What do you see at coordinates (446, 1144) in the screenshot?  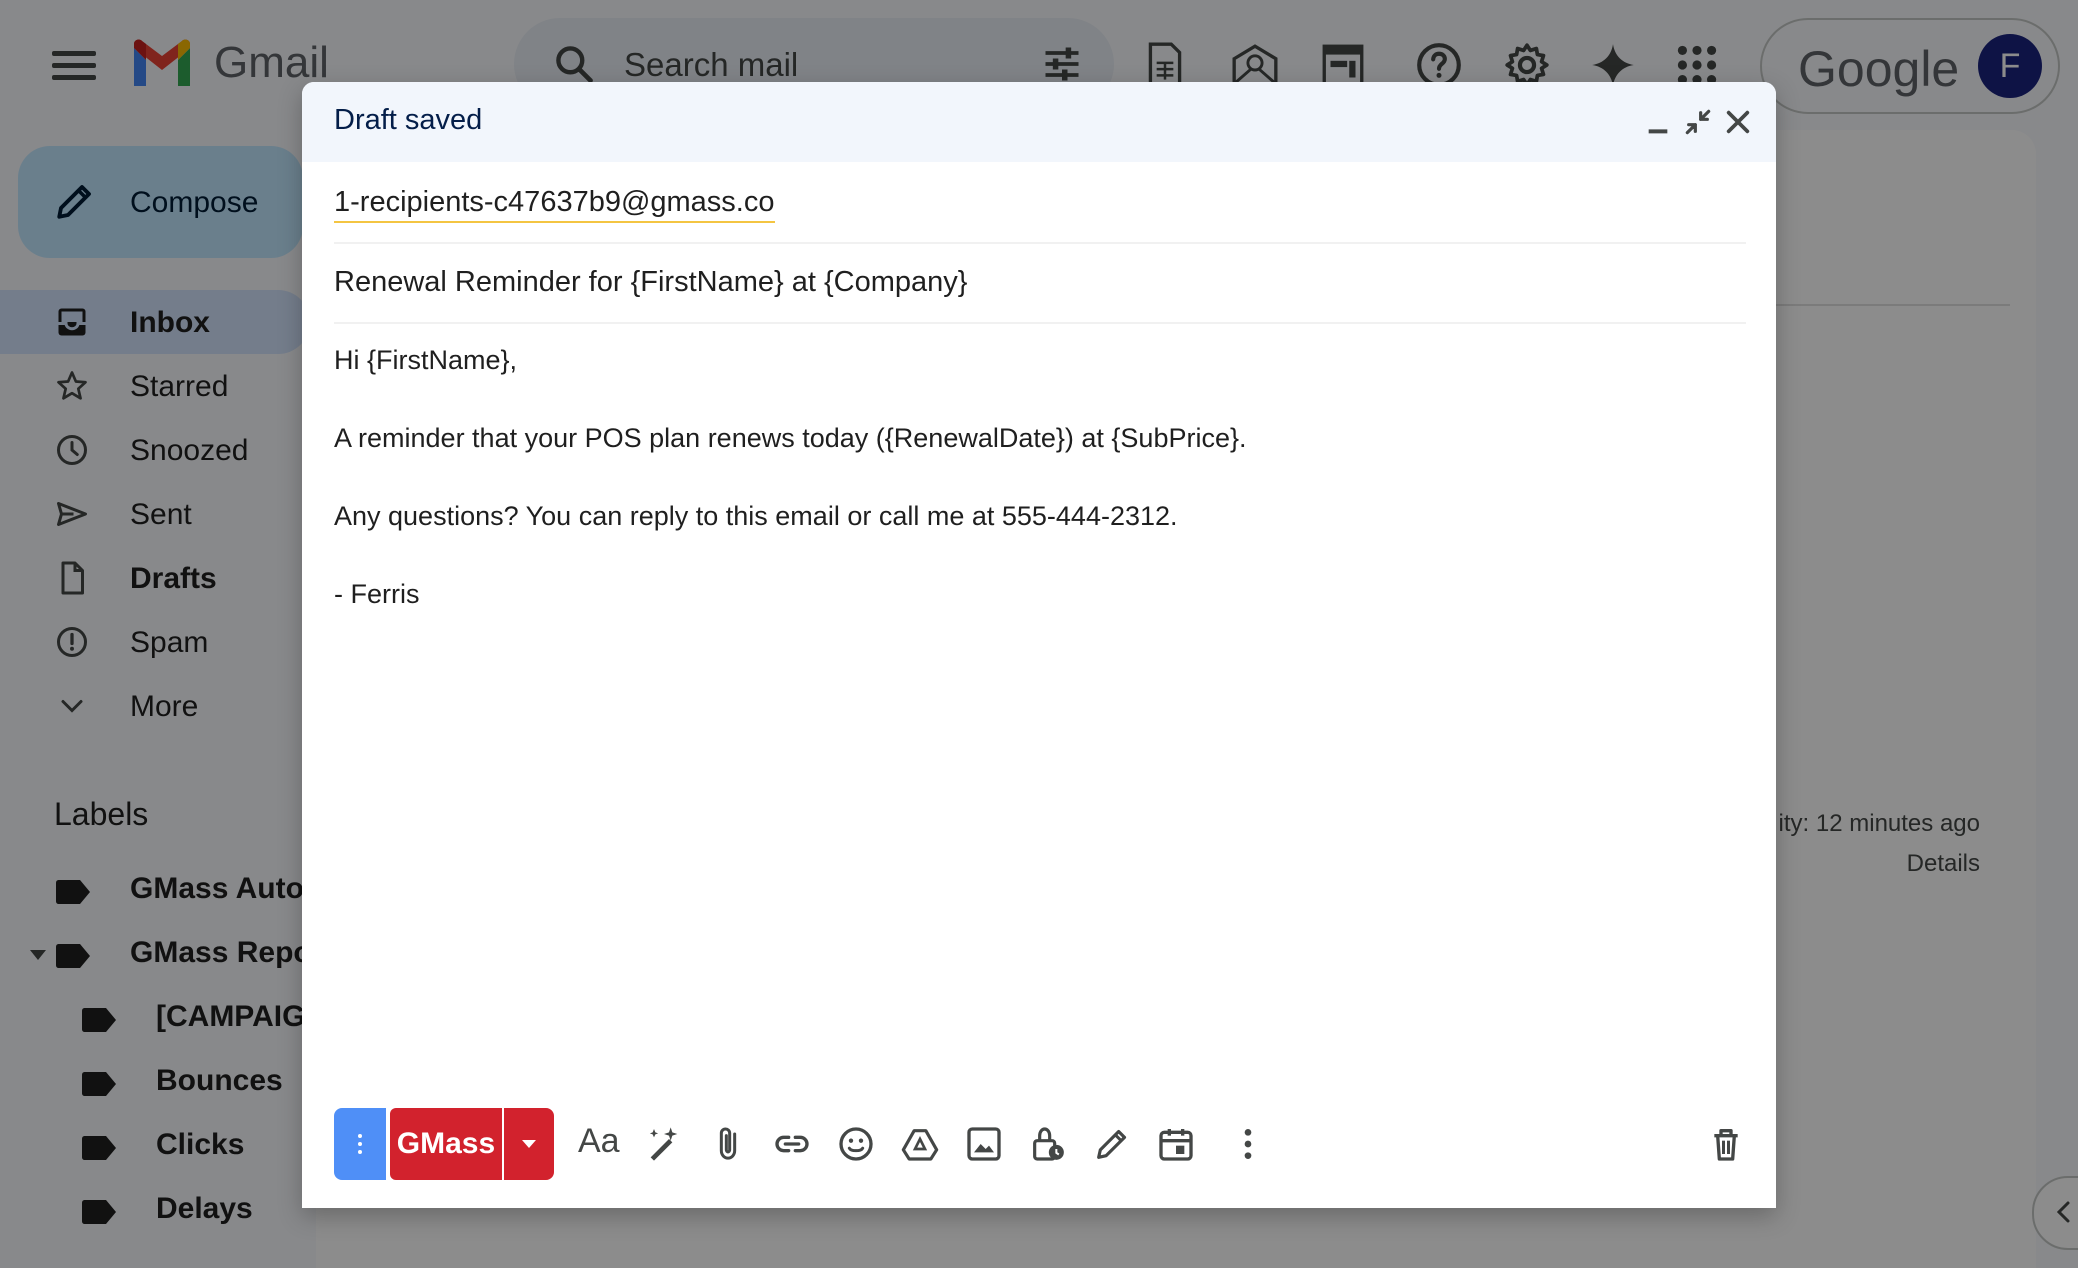 I see `gmass-send-button: GMass` at bounding box center [446, 1144].